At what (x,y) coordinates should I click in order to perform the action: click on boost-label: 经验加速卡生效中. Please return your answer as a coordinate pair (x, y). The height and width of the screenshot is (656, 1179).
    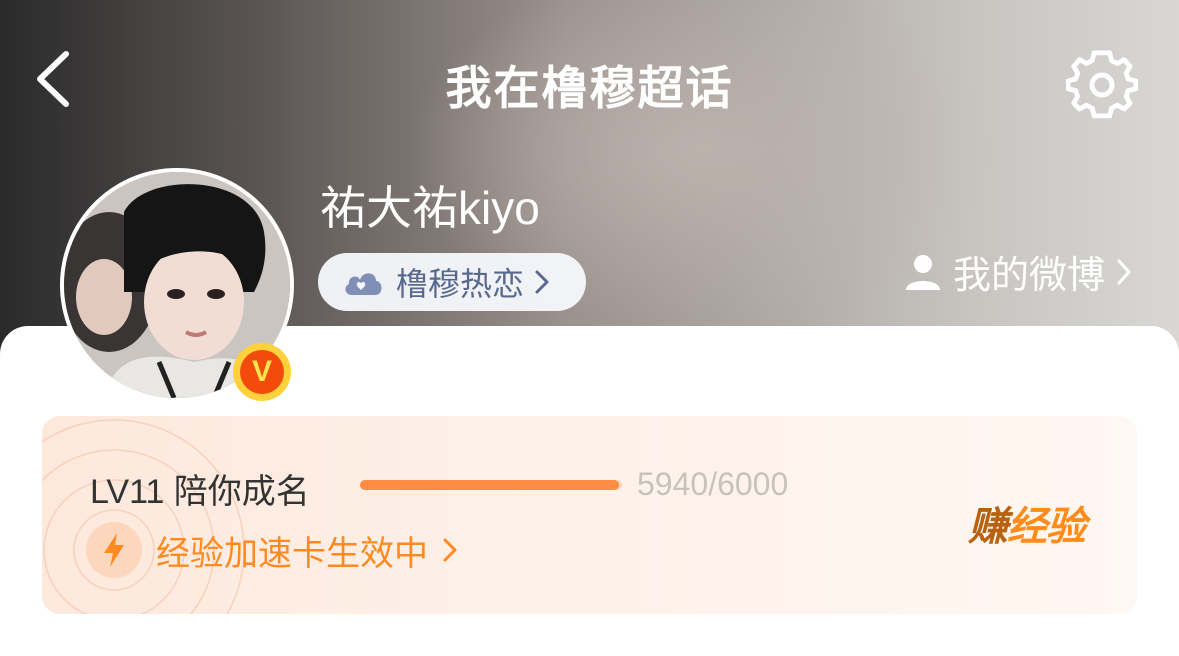
    Looking at the image, I should click on (292, 553).